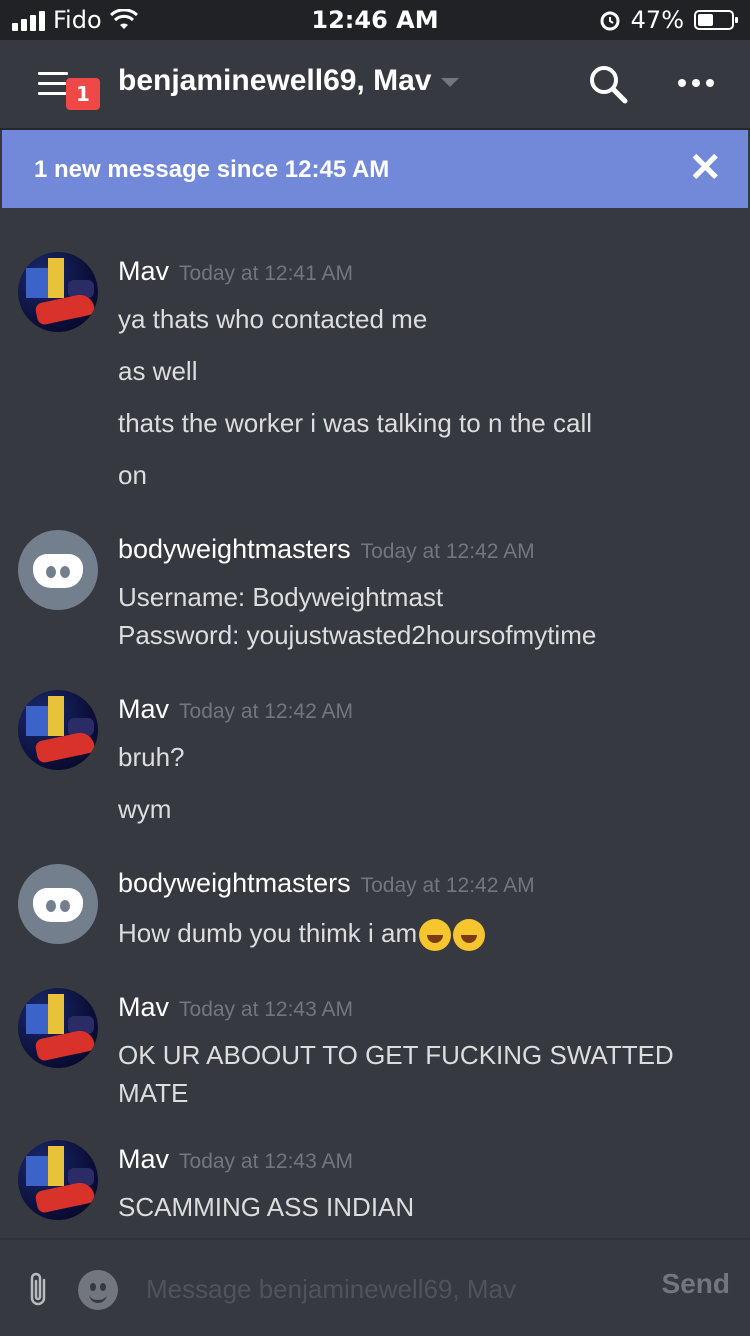  What do you see at coordinates (158, 371) in the screenshot?
I see `message-line: as well` at bounding box center [158, 371].